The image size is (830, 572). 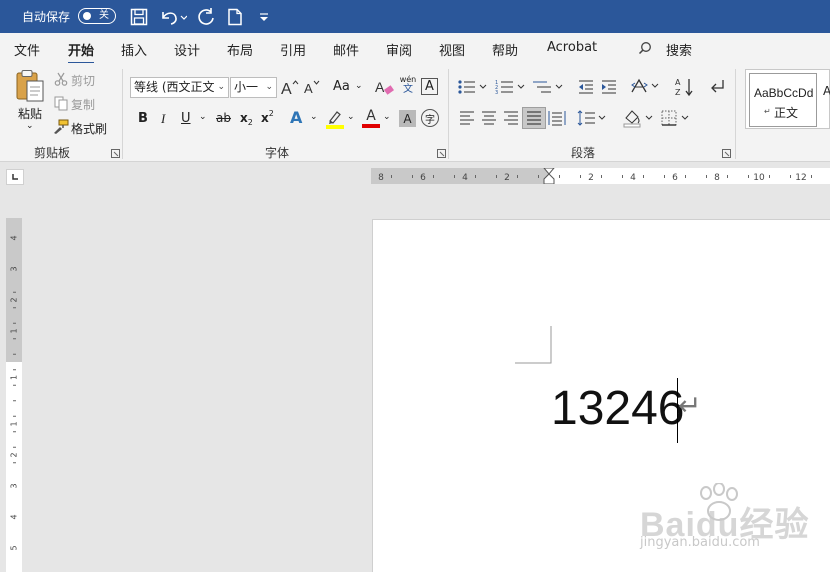 What do you see at coordinates (341, 86) in the screenshot?
I see `change-case-button: Aa` at bounding box center [341, 86].